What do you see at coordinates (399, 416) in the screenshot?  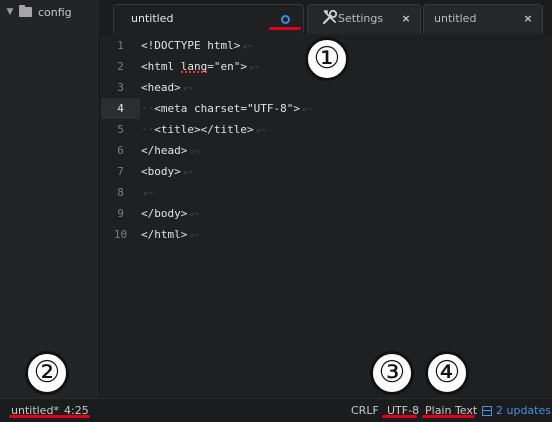 I see `annotation-mark-encoding` at bounding box center [399, 416].